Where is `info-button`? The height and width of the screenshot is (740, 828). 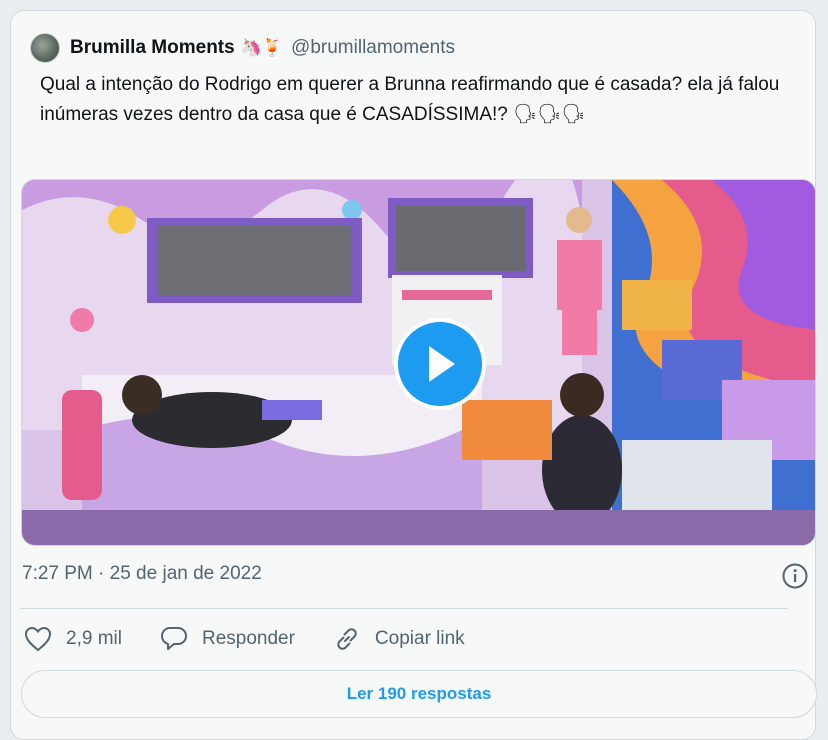
info-button is located at coordinates (795, 576).